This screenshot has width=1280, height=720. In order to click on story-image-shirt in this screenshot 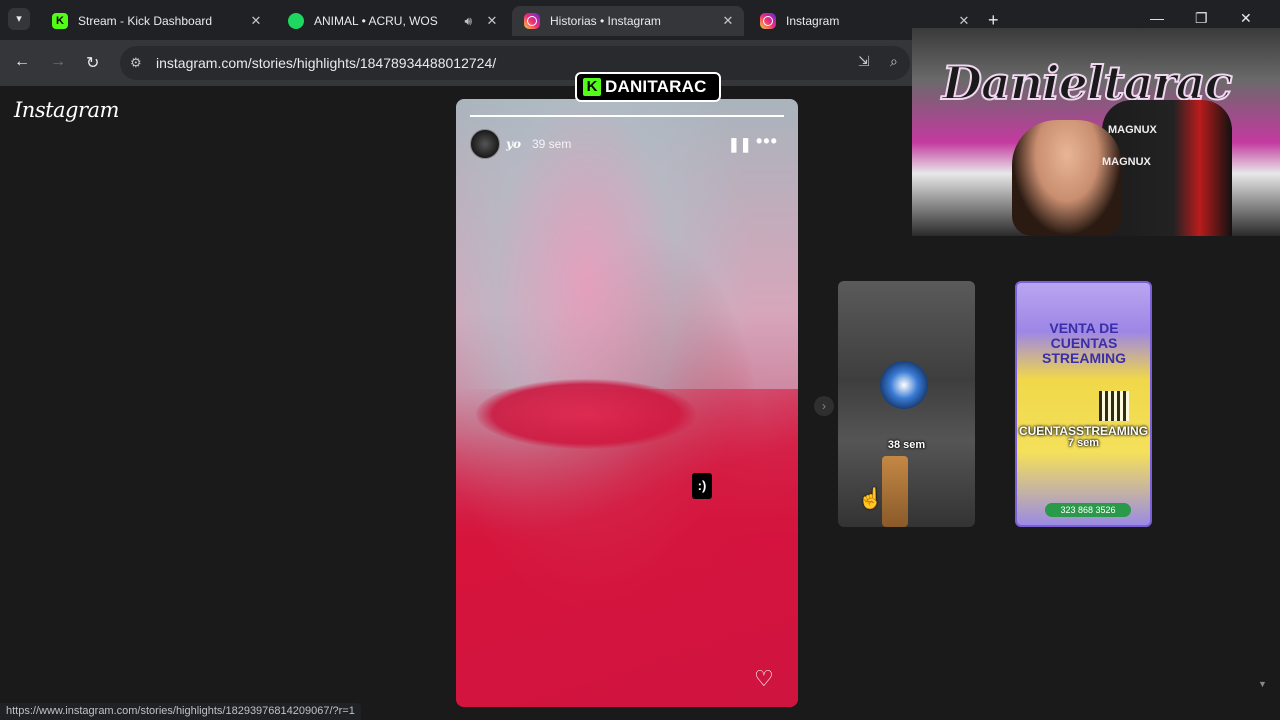, I will do `click(627, 548)`.